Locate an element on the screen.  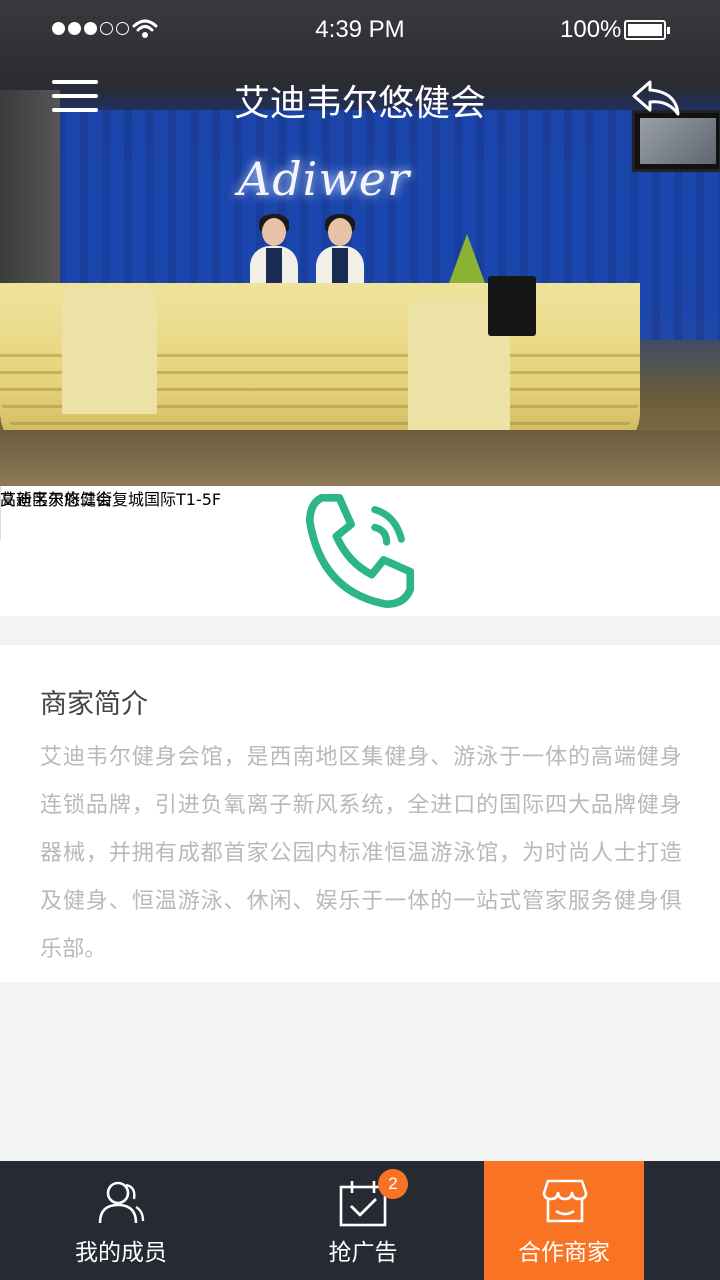
tab-partner-merchants-label: 合作商家 is located at coordinates (564, 1253).